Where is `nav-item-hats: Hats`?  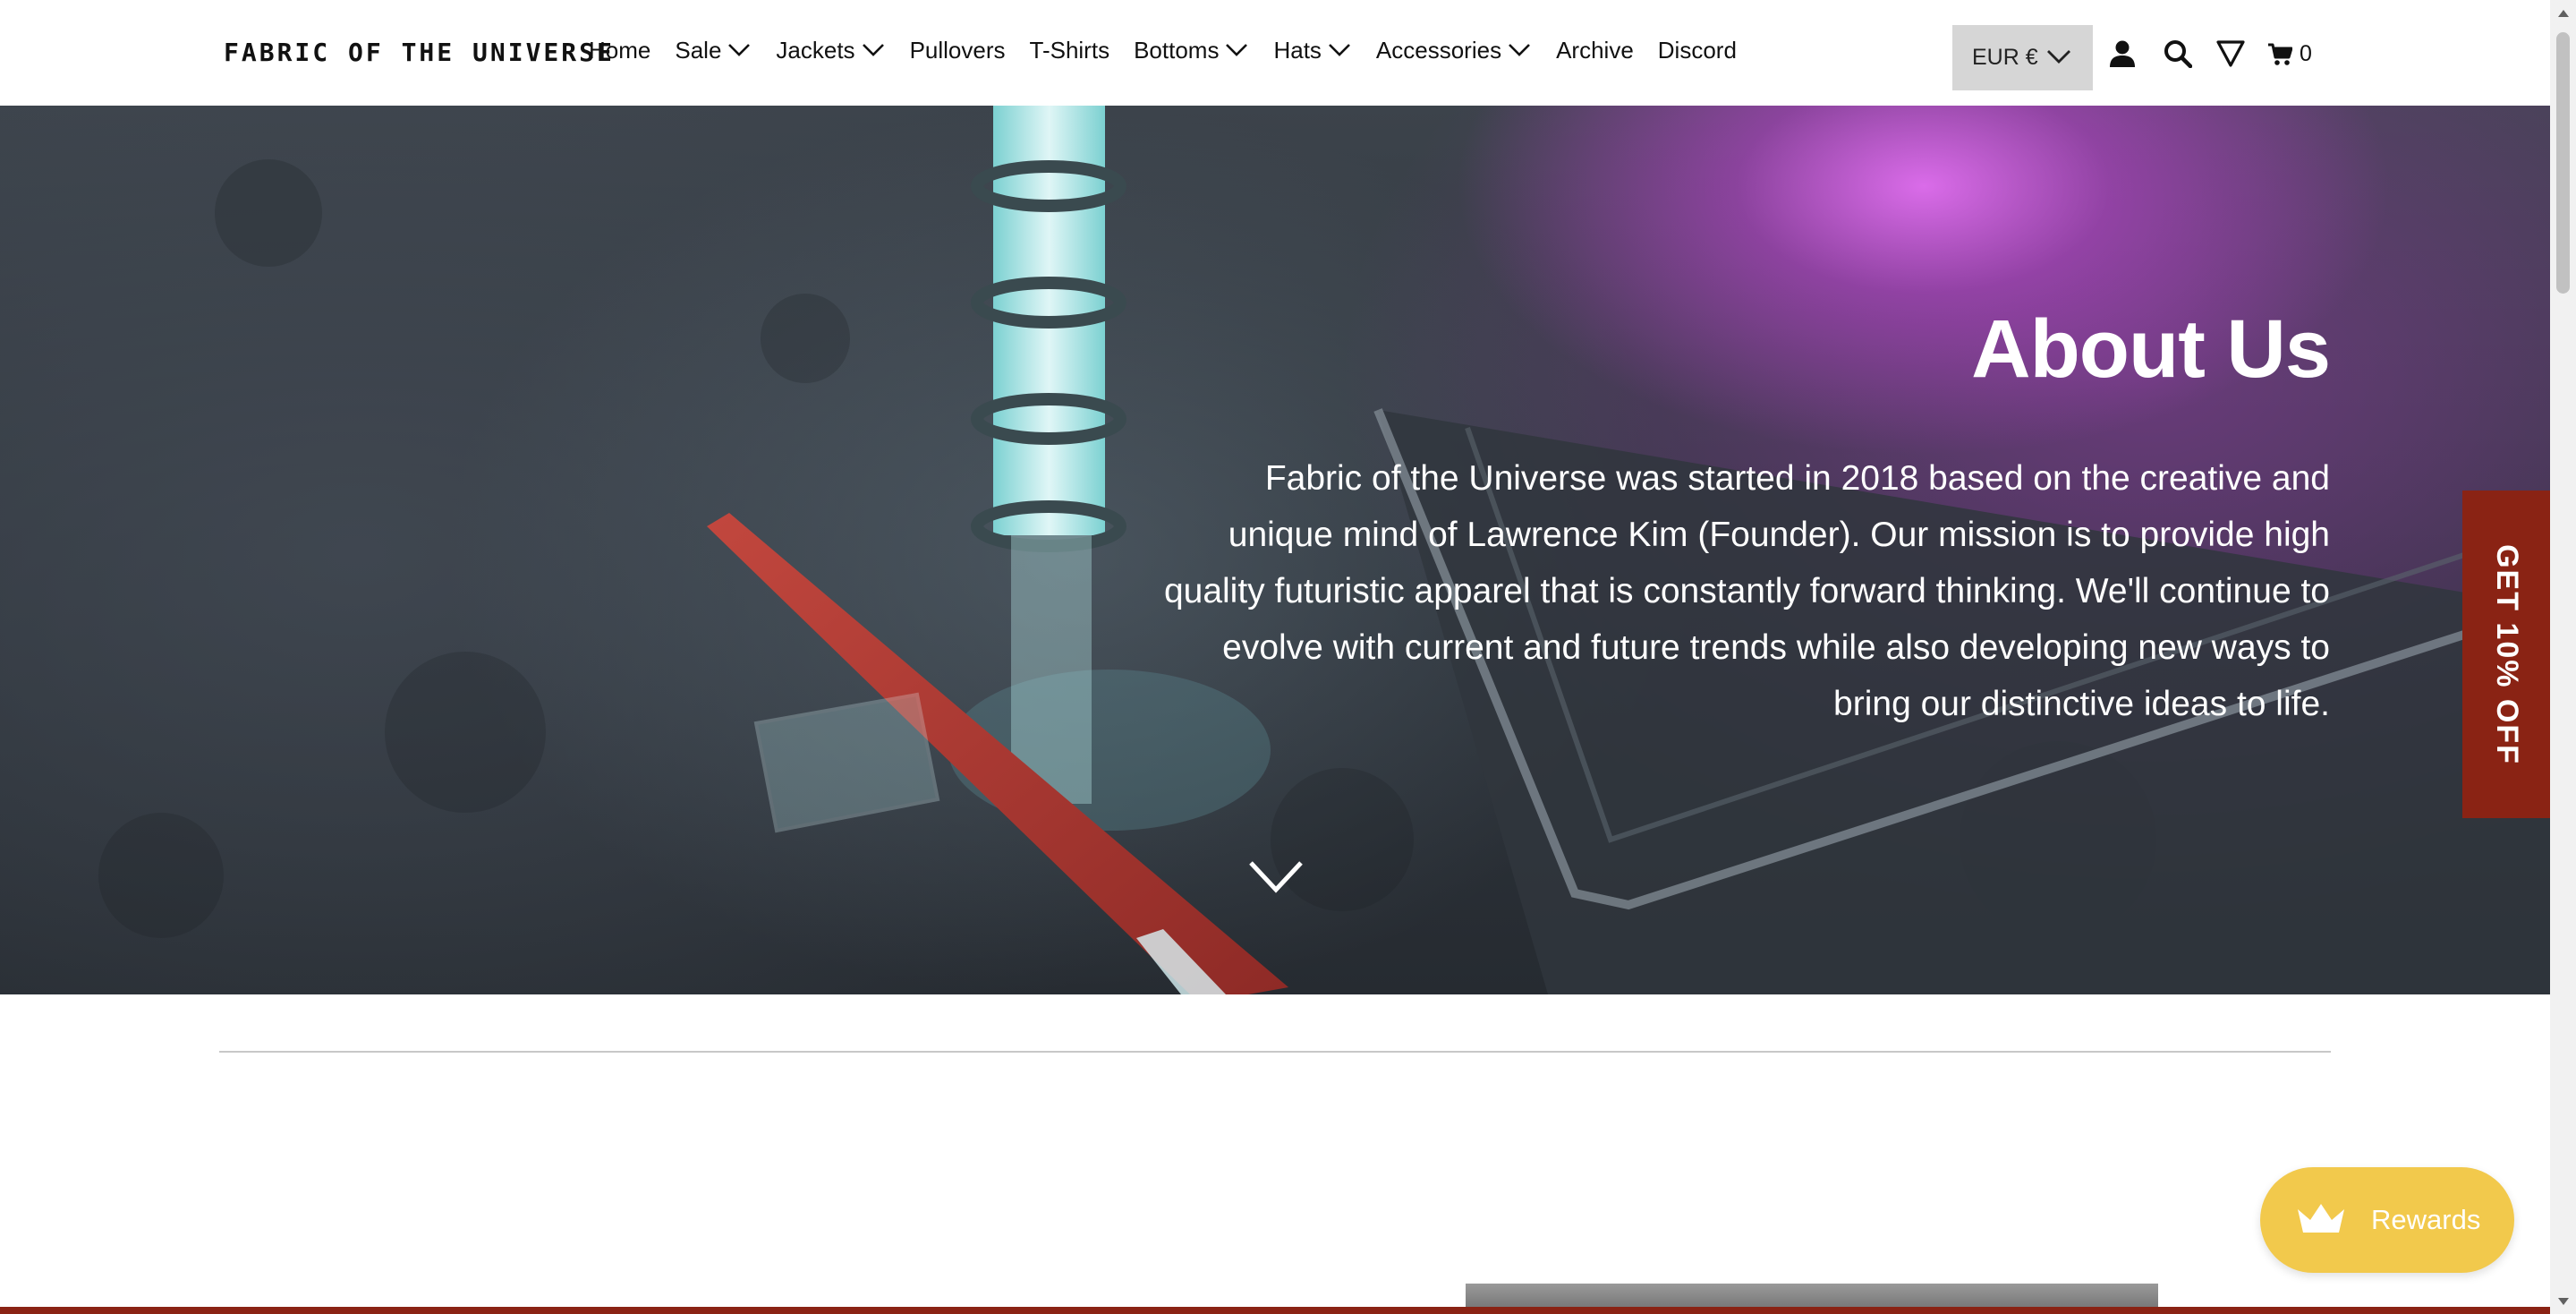
nav-item-hats: Hats is located at coordinates (1312, 50).